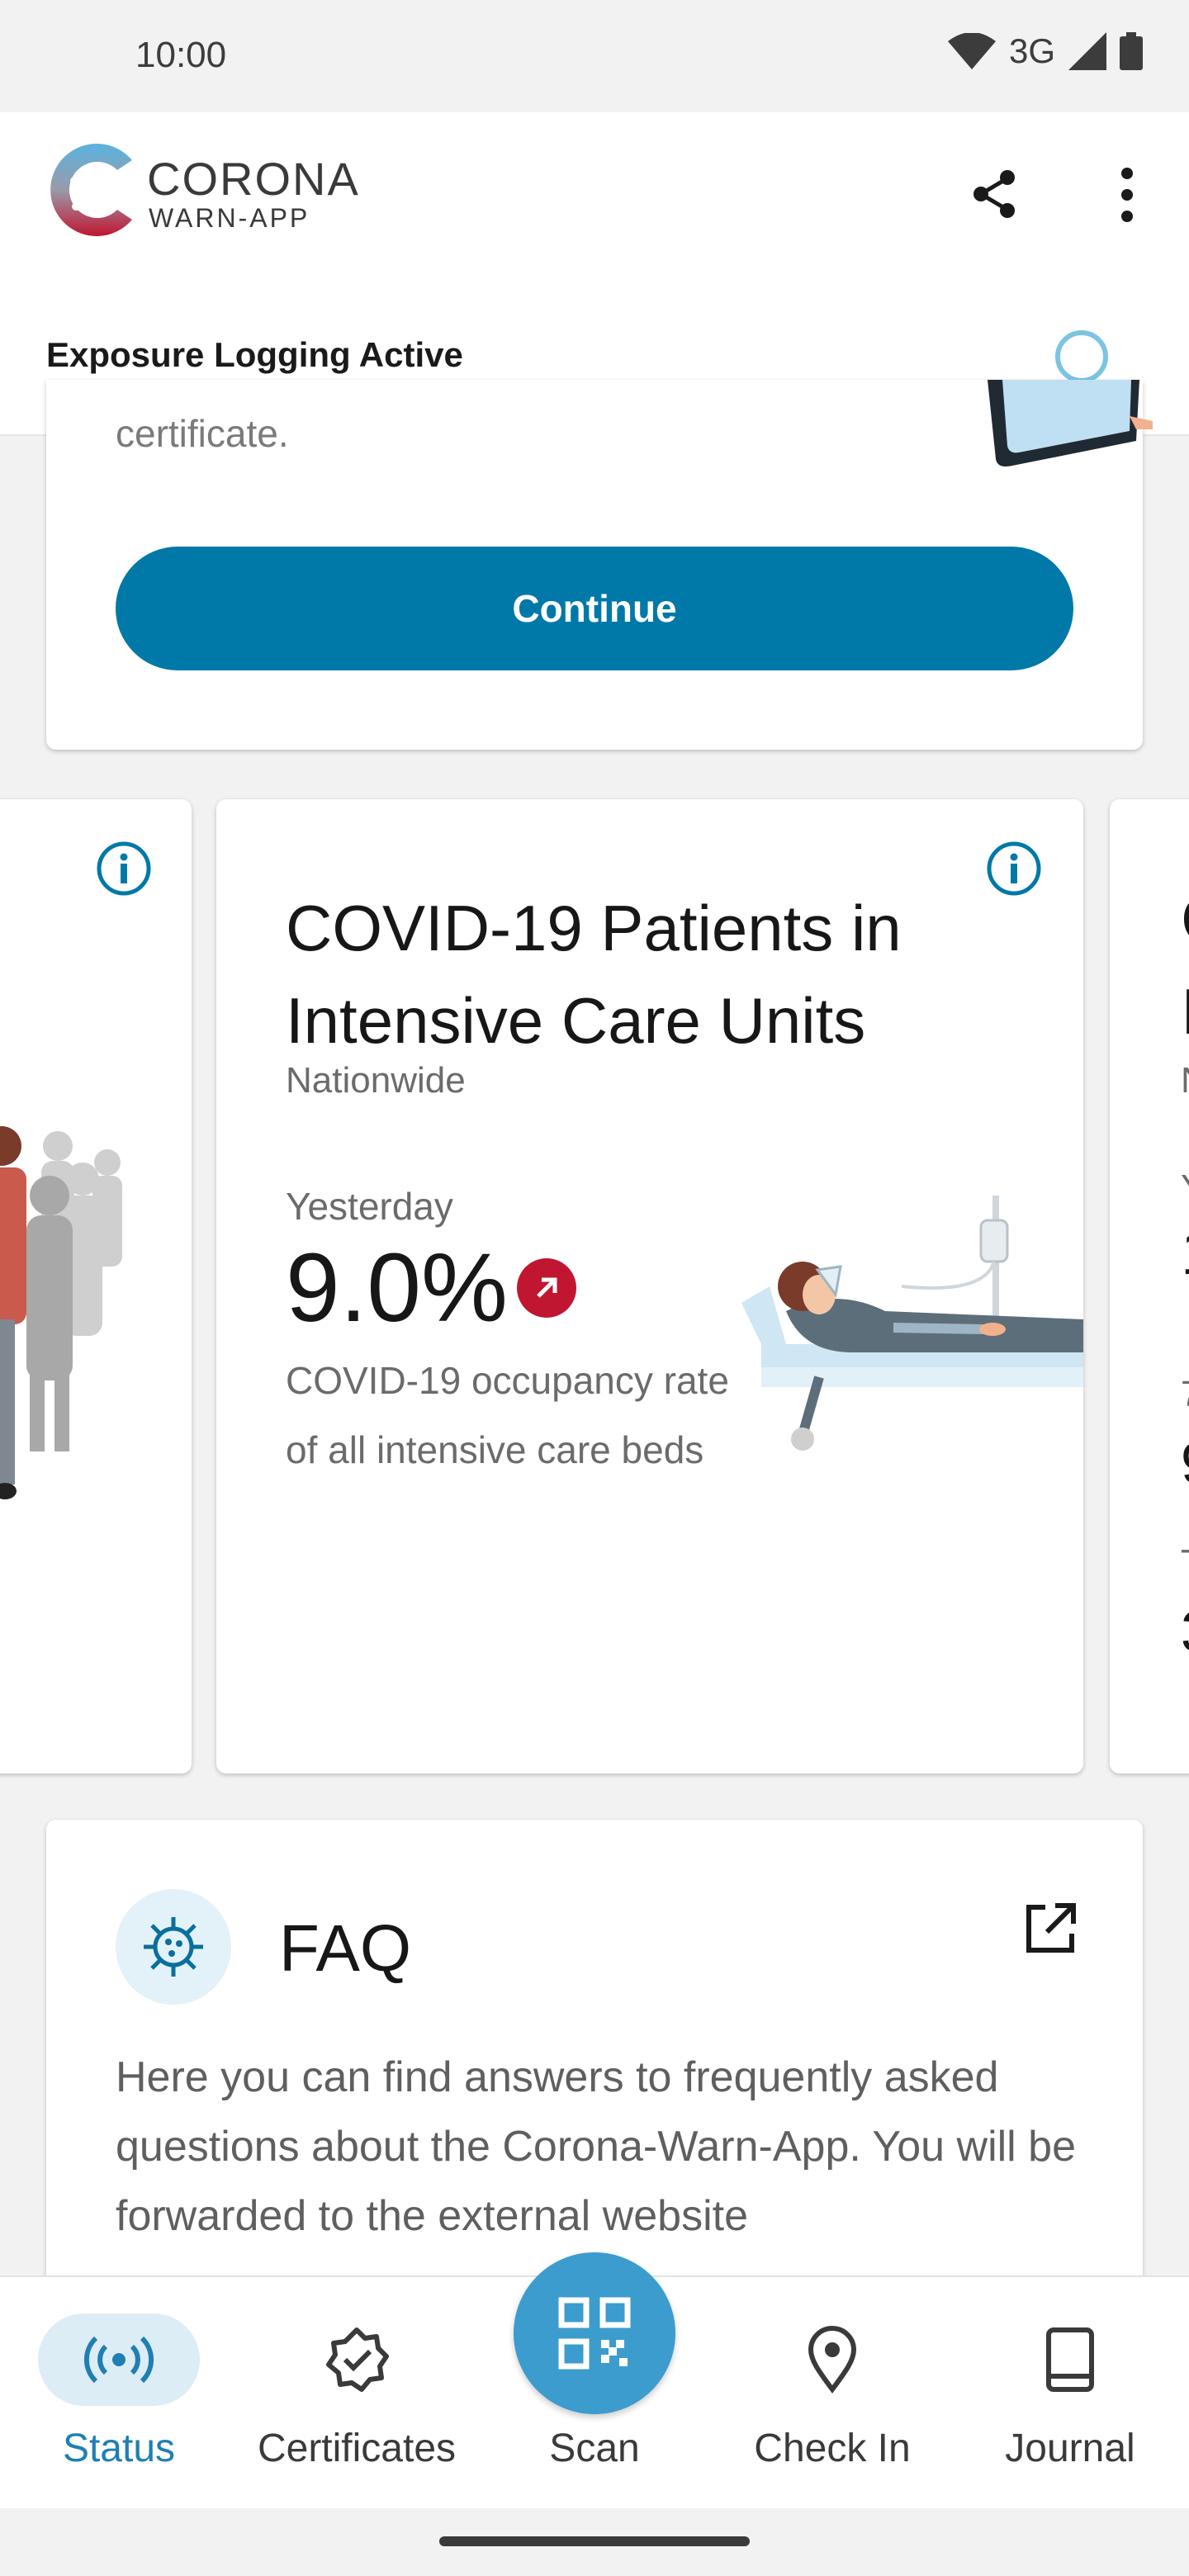 The image size is (1189, 2576). What do you see at coordinates (1185, 1188) in the screenshot?
I see `peek-line-char: Y` at bounding box center [1185, 1188].